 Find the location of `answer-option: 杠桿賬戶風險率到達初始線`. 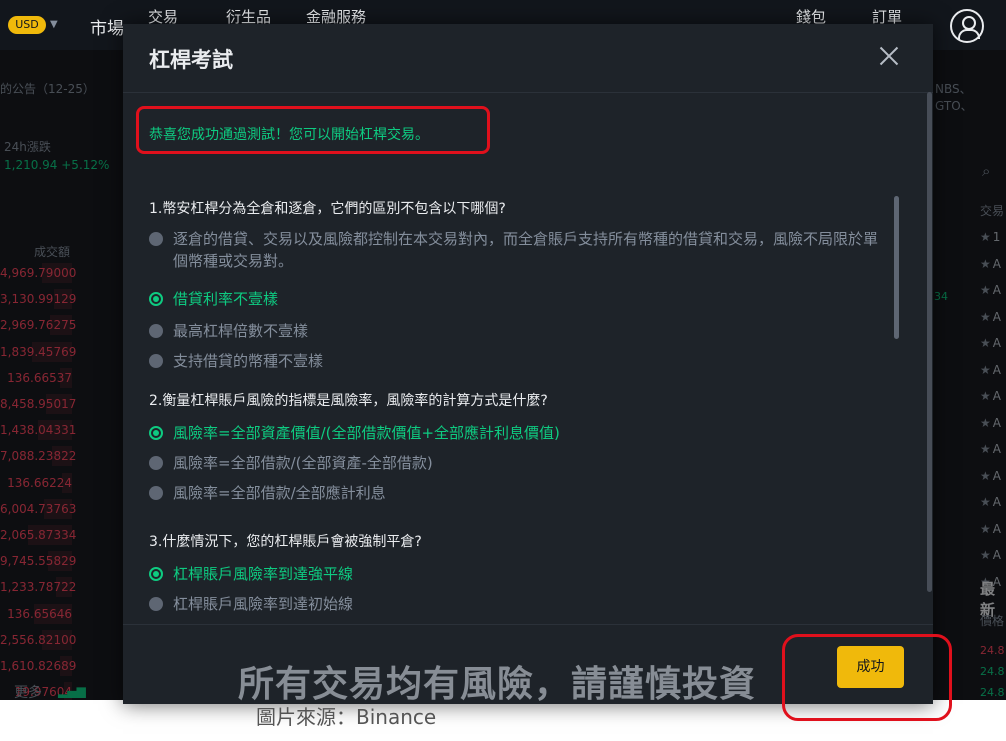

answer-option: 杠桿賬戶風險率到達初始線 is located at coordinates (519, 604).